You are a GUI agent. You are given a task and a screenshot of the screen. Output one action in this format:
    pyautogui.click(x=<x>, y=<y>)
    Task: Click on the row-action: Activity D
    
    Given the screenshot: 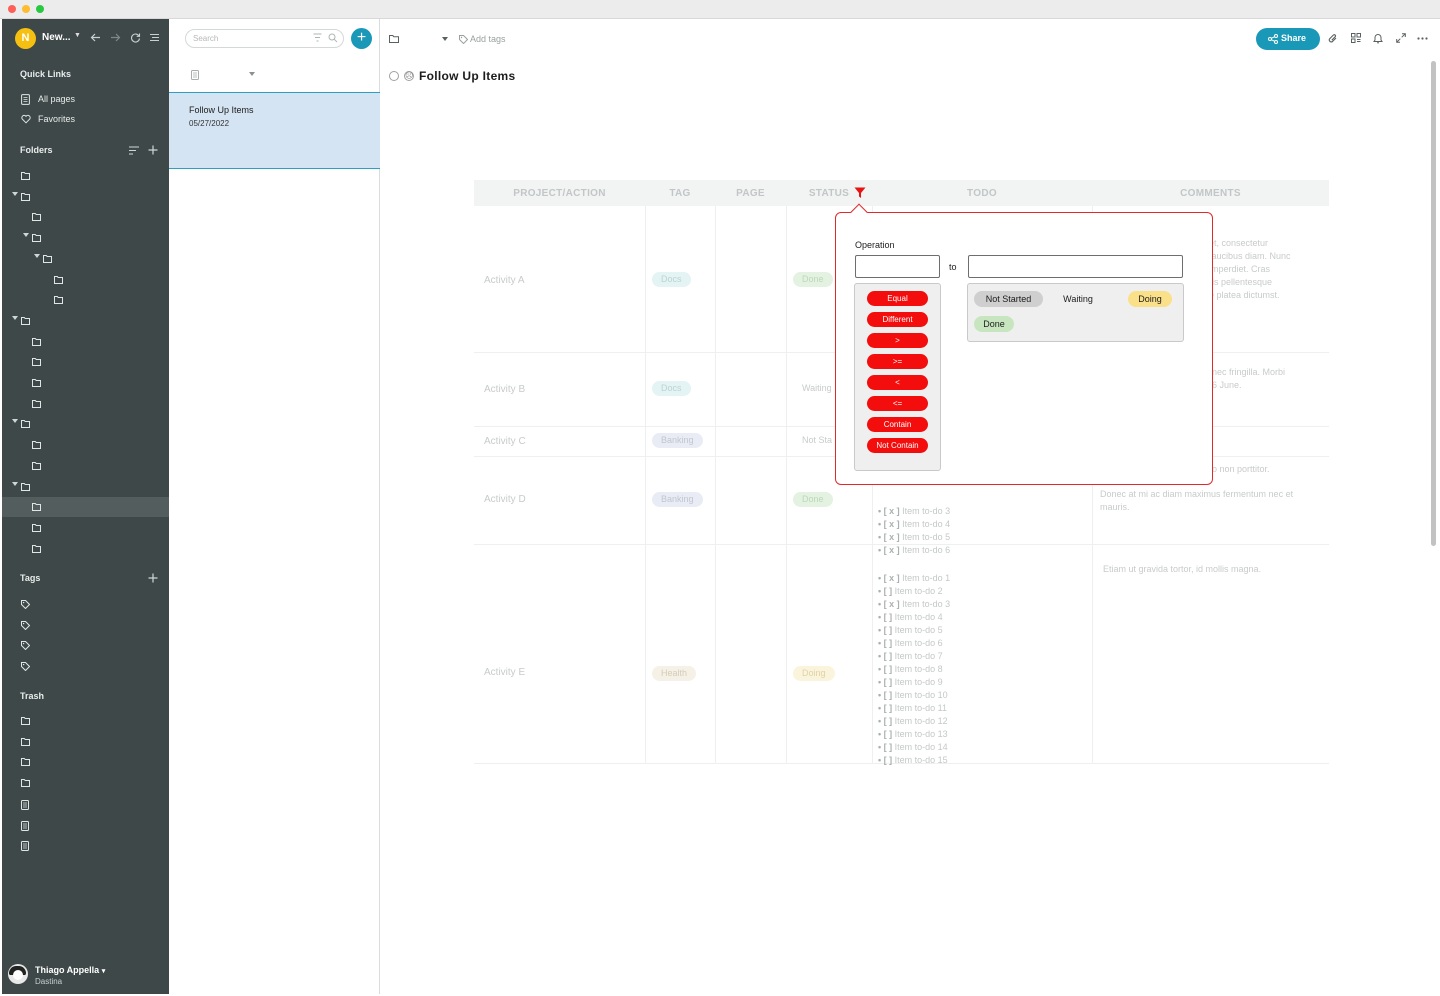 What is the action you would take?
    pyautogui.click(x=505, y=499)
    